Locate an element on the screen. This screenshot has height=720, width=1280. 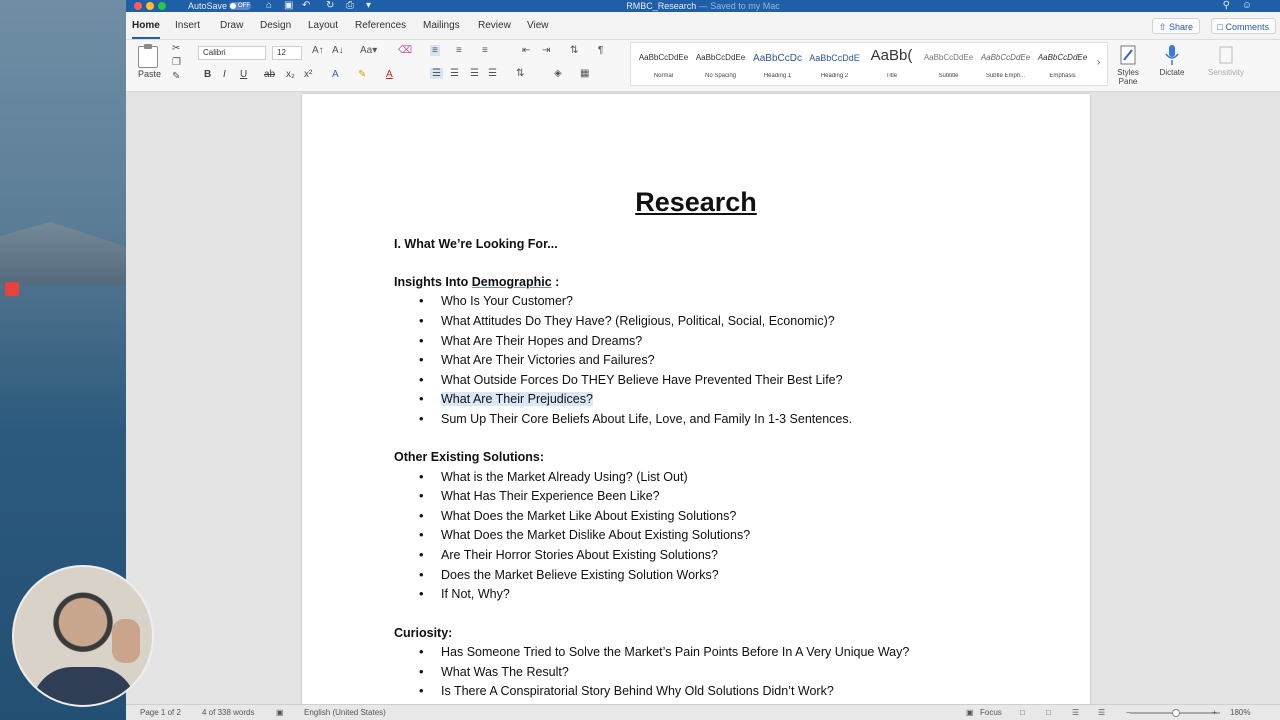
section-insights-demographic: Insights Into Demographic : is located at coordinates (476, 282).